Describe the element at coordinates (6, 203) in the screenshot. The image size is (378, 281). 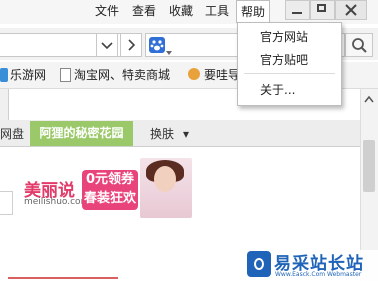
I see `left-edge-box` at that location.